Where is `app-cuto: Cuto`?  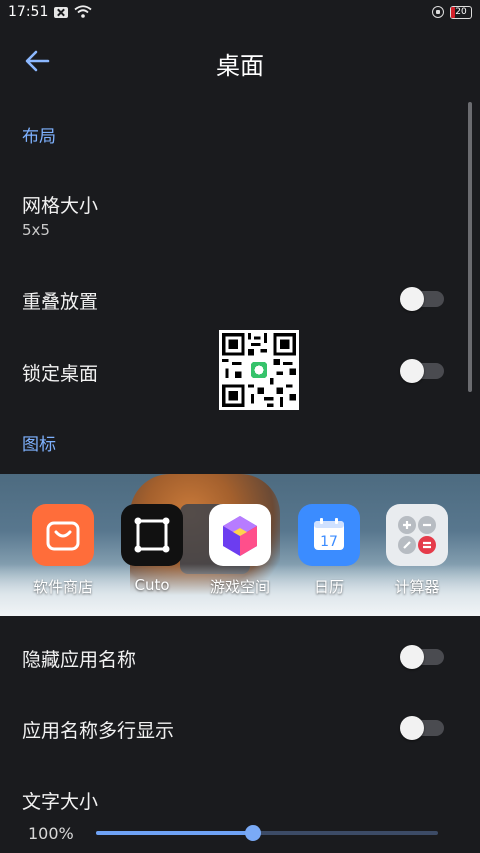 app-cuto: Cuto is located at coordinates (152, 549).